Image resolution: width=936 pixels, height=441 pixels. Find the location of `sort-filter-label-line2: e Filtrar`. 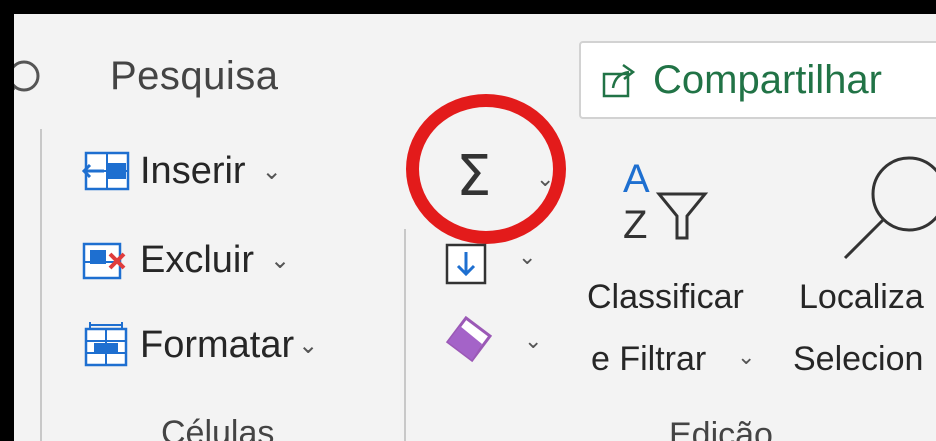

sort-filter-label-line2: e Filtrar is located at coordinates (649, 359).